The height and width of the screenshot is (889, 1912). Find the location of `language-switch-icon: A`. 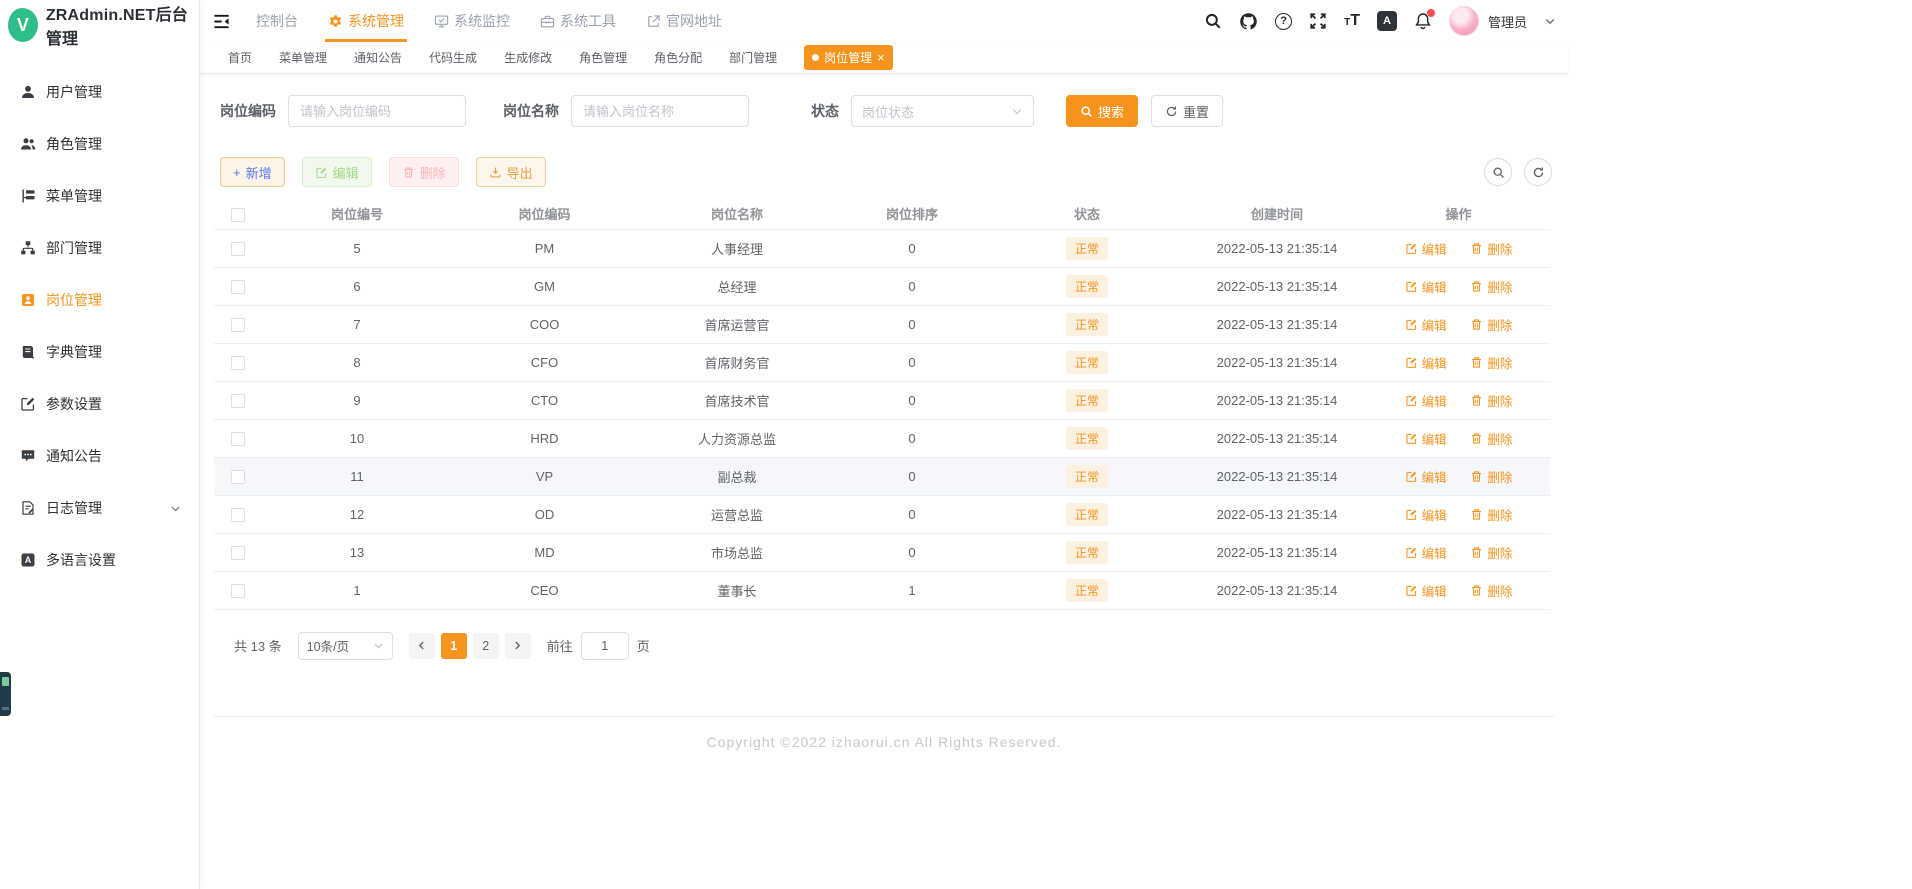

language-switch-icon: A is located at coordinates (1386, 21).